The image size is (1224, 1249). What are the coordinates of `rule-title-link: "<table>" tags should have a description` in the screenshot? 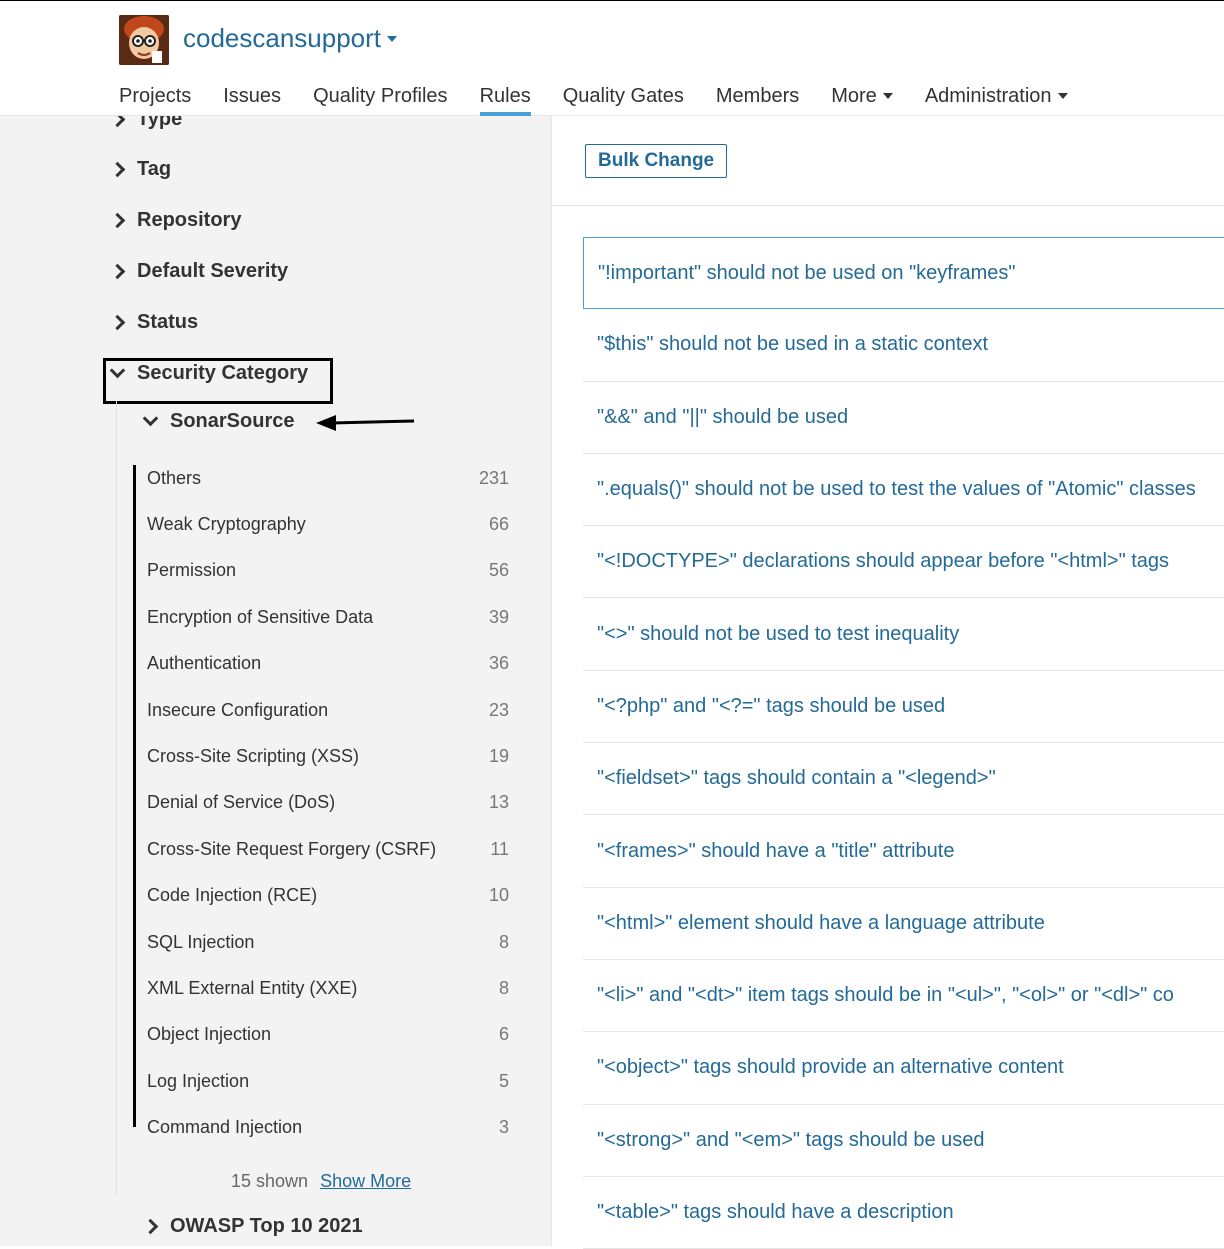 It's located at (775, 1212).